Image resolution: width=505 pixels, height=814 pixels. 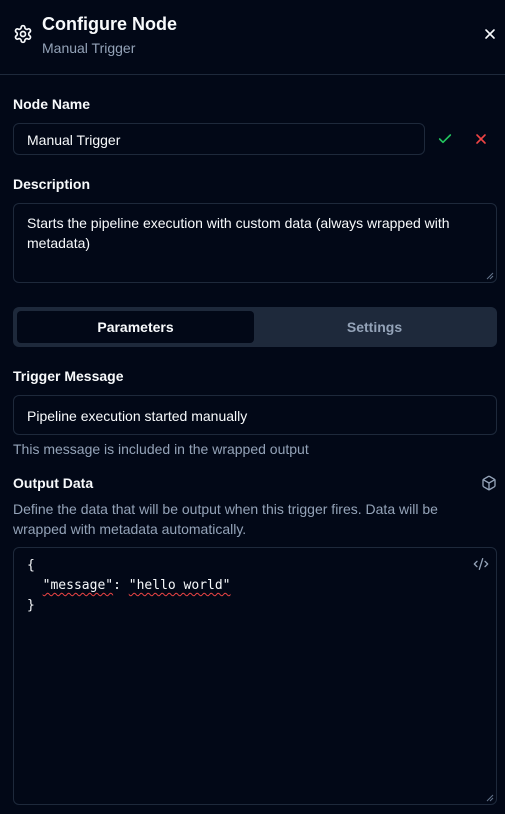 What do you see at coordinates (219, 139) in the screenshot?
I see `node-name-input: Manual Trigger` at bounding box center [219, 139].